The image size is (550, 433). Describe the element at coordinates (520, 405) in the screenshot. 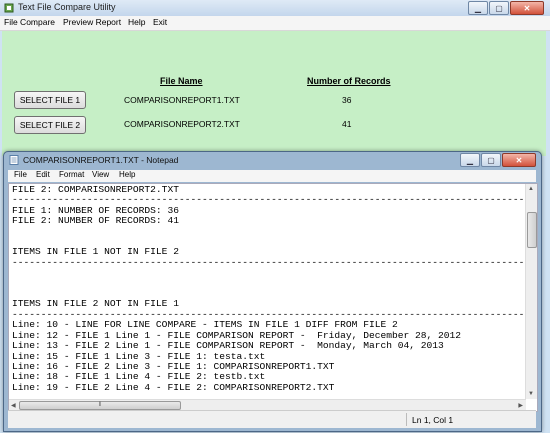

I see `scroll-right-icon: ▶` at that location.